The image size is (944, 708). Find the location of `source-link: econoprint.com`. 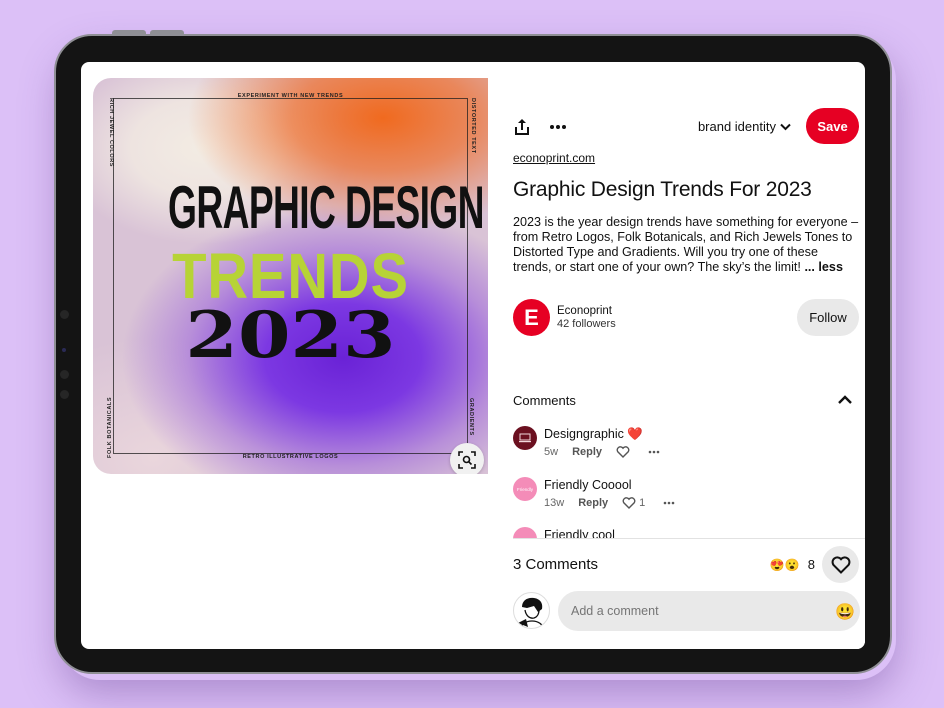

source-link: econoprint.com is located at coordinates (554, 158).